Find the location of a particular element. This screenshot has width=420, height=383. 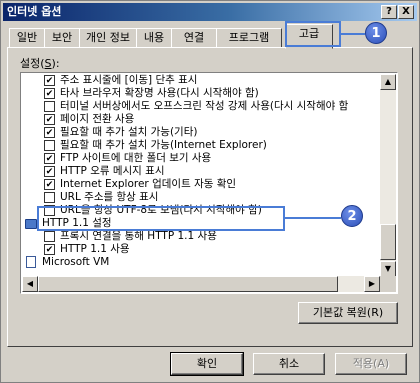

scroll-corner is located at coordinates (388, 284).